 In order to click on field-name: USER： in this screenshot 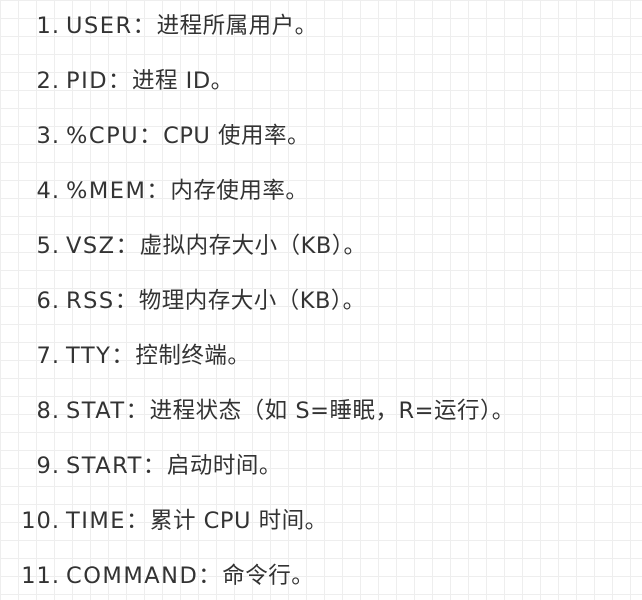, I will do `click(111, 26)`.